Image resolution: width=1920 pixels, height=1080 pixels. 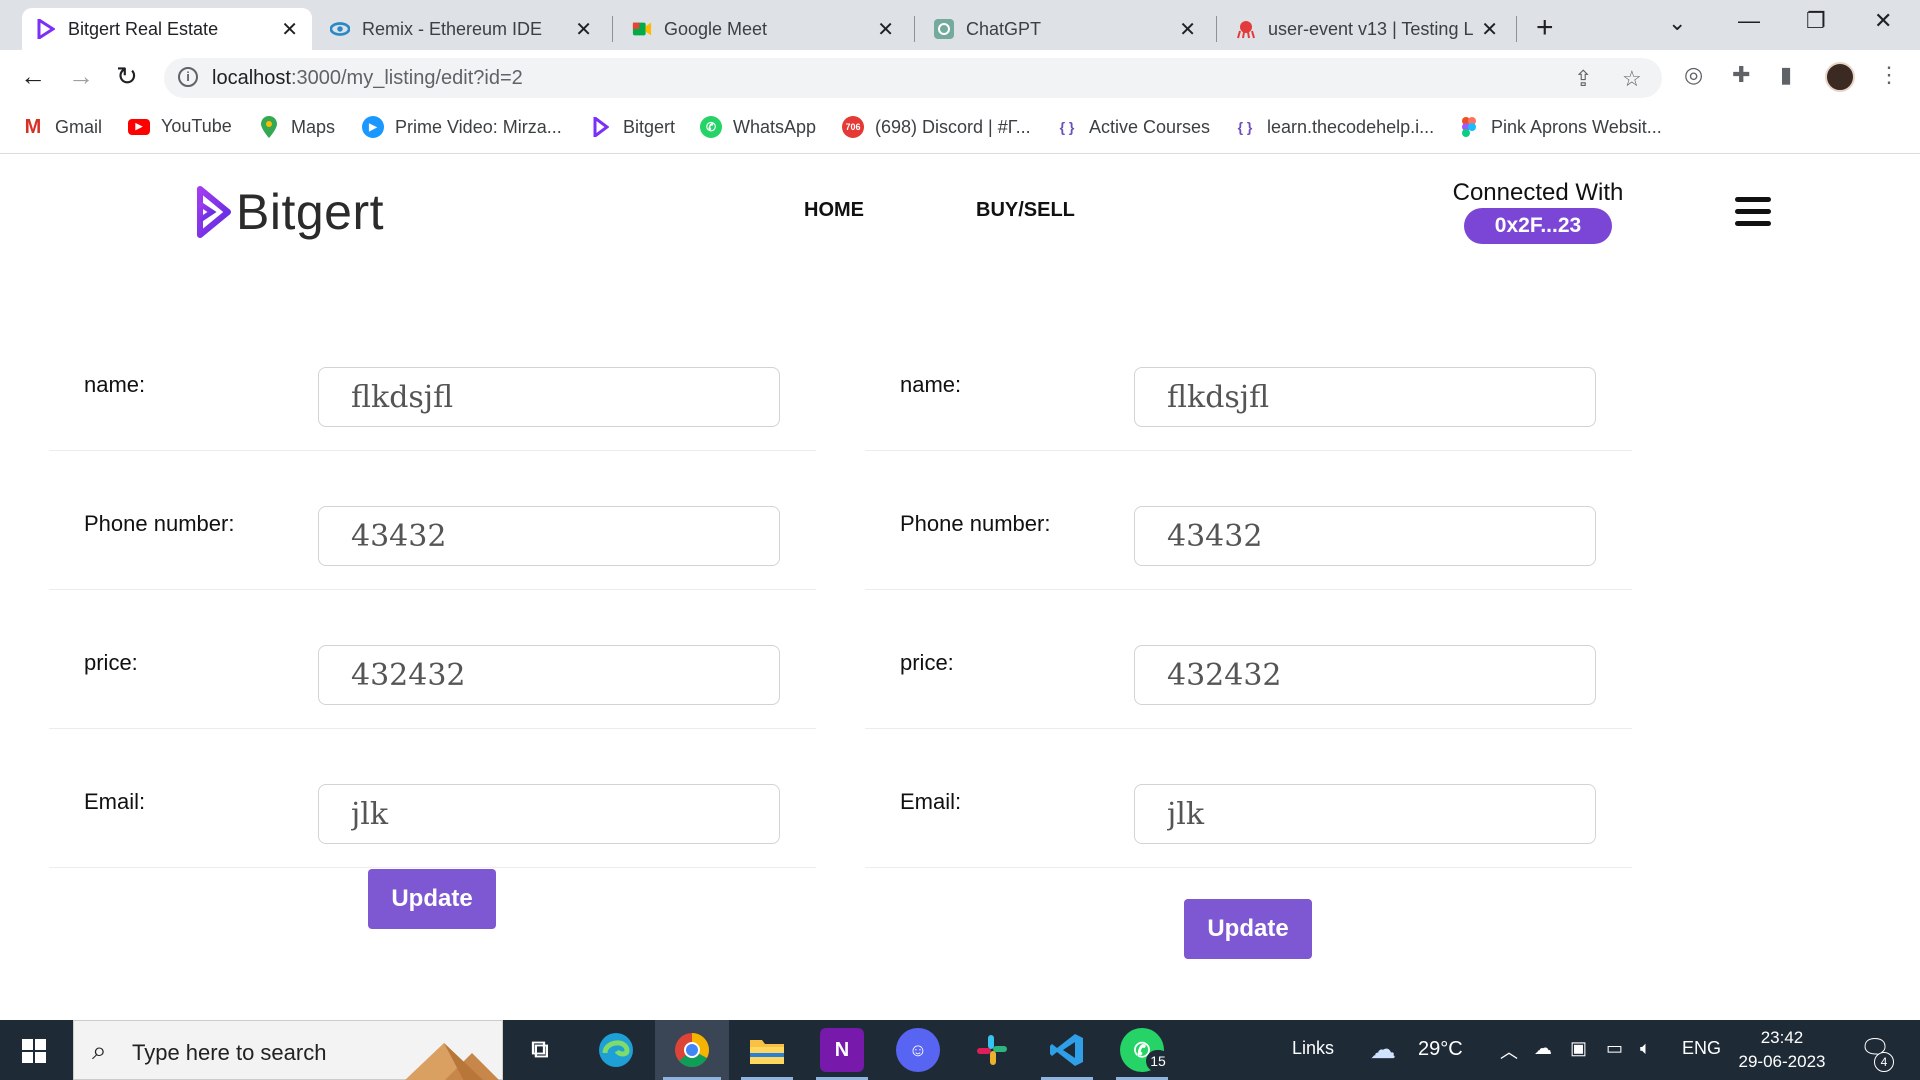 What do you see at coordinates (1753, 215) in the screenshot?
I see `hamburger-menu-icon` at bounding box center [1753, 215].